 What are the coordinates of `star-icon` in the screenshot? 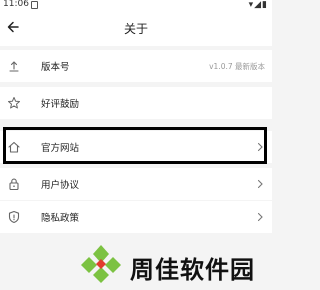 It's located at (14, 103).